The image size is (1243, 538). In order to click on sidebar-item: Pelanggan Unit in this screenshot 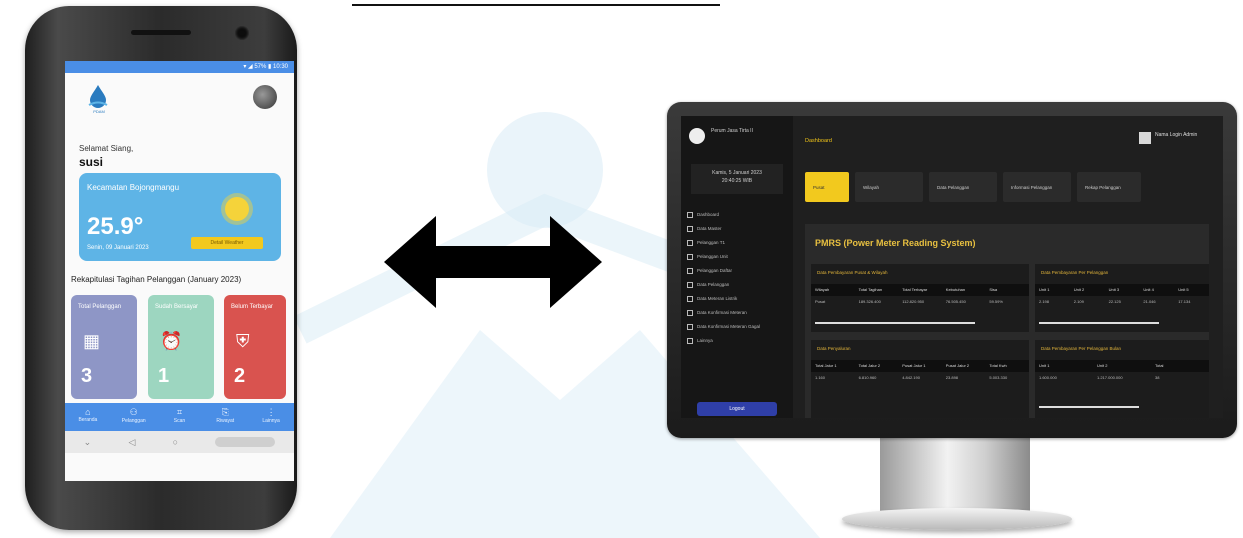, I will do `click(737, 257)`.